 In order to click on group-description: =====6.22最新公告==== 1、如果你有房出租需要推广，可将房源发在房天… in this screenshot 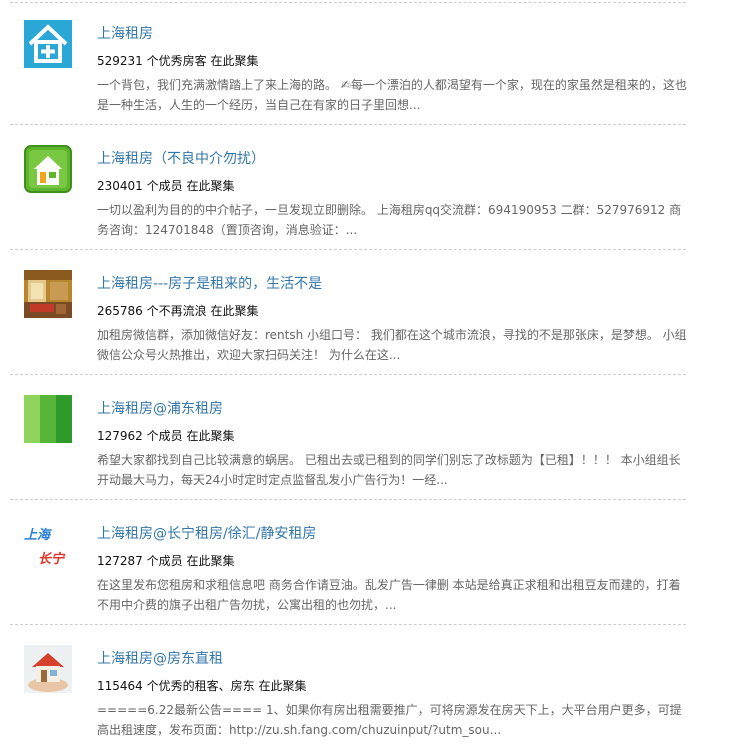, I will do `click(389, 720)`.